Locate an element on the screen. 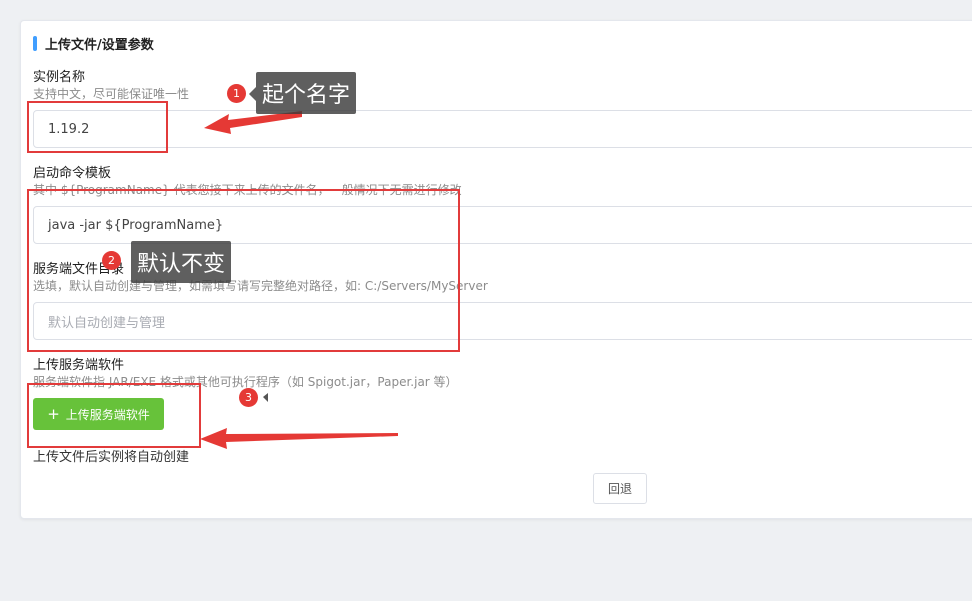 The height and width of the screenshot is (601, 972). annotation-badge-1: 1 is located at coordinates (236, 93).